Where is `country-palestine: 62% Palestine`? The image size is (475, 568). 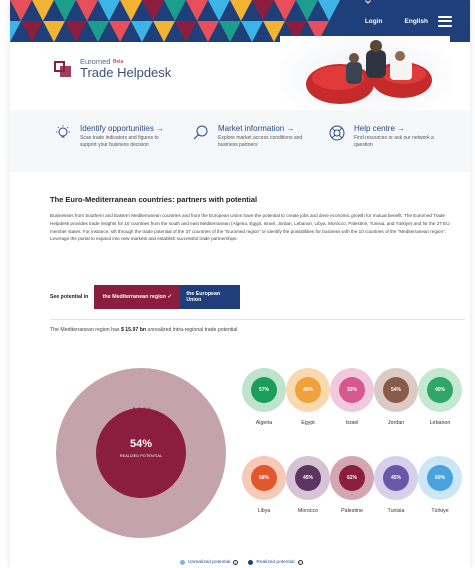
country-palestine: 62% Palestine is located at coordinates (352, 485).